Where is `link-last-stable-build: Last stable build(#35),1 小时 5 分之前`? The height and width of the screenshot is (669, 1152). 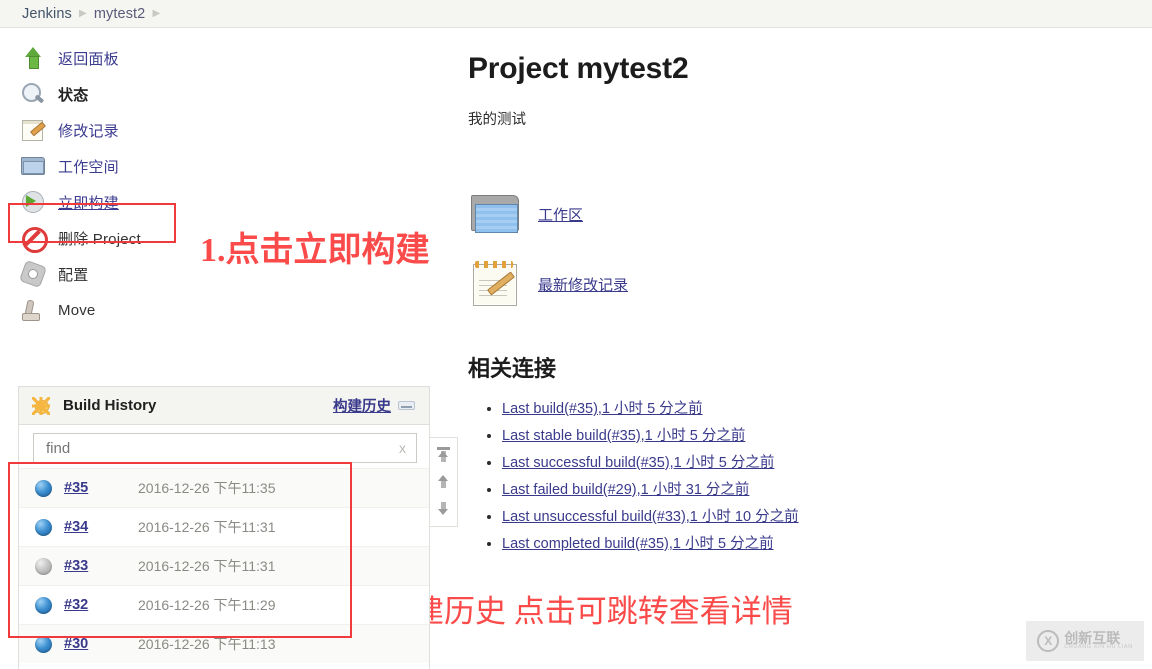 link-last-stable-build: Last stable build(#35),1 小时 5 分之前 is located at coordinates (623, 436).